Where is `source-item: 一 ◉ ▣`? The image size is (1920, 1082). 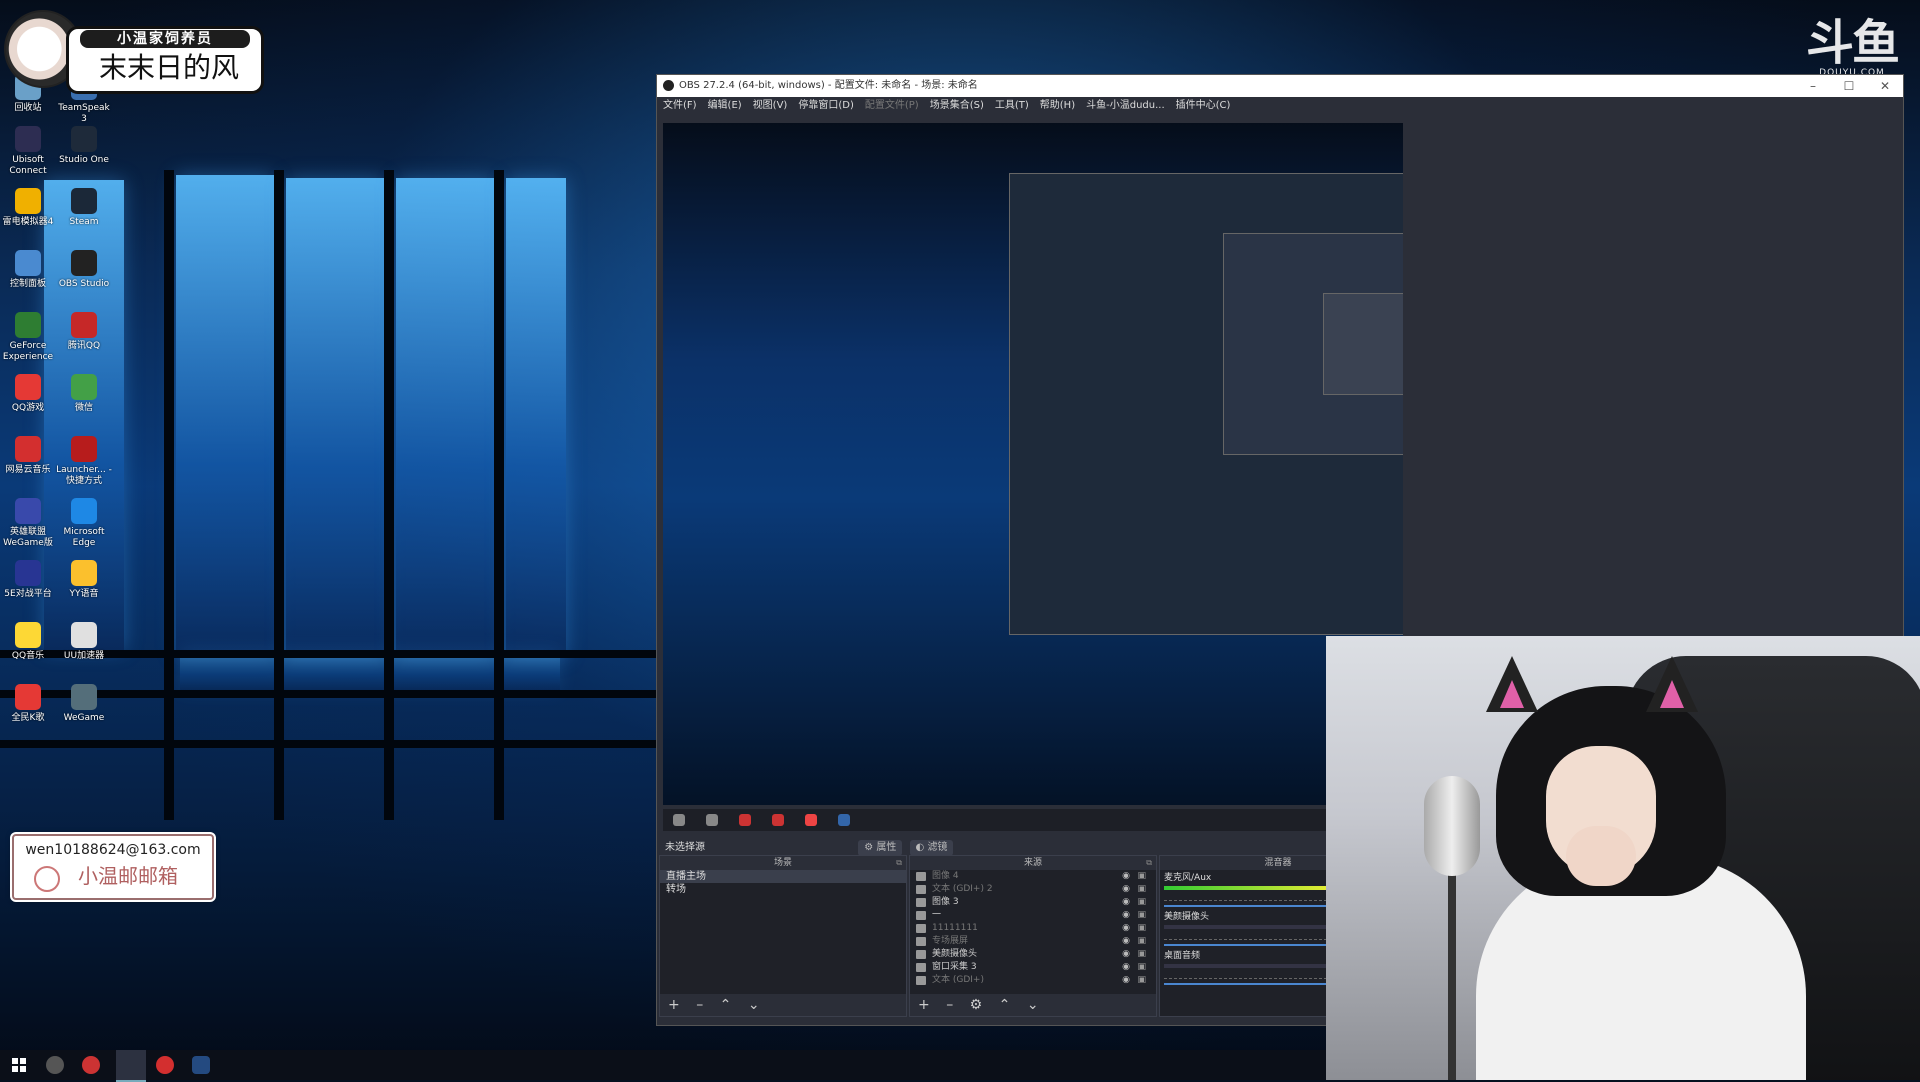
source-item: 一 ◉ ▣ is located at coordinates (1033, 915).